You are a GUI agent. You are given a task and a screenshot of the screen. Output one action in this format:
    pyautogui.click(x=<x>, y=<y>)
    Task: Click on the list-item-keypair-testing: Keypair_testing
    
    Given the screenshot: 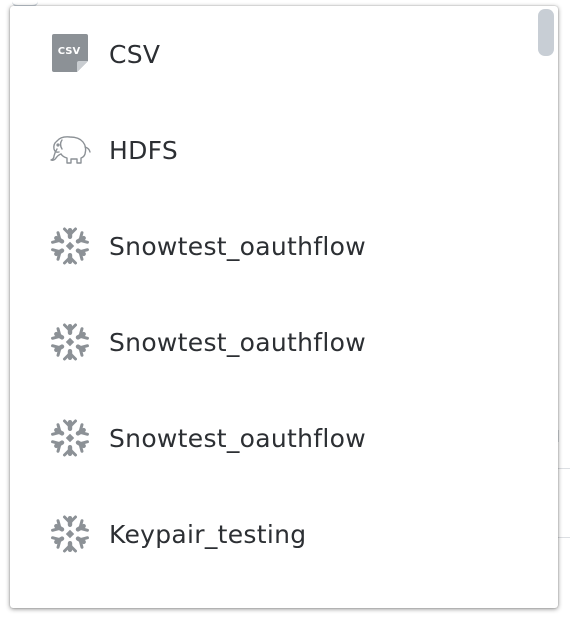 What is the action you would take?
    pyautogui.click(x=284, y=534)
    